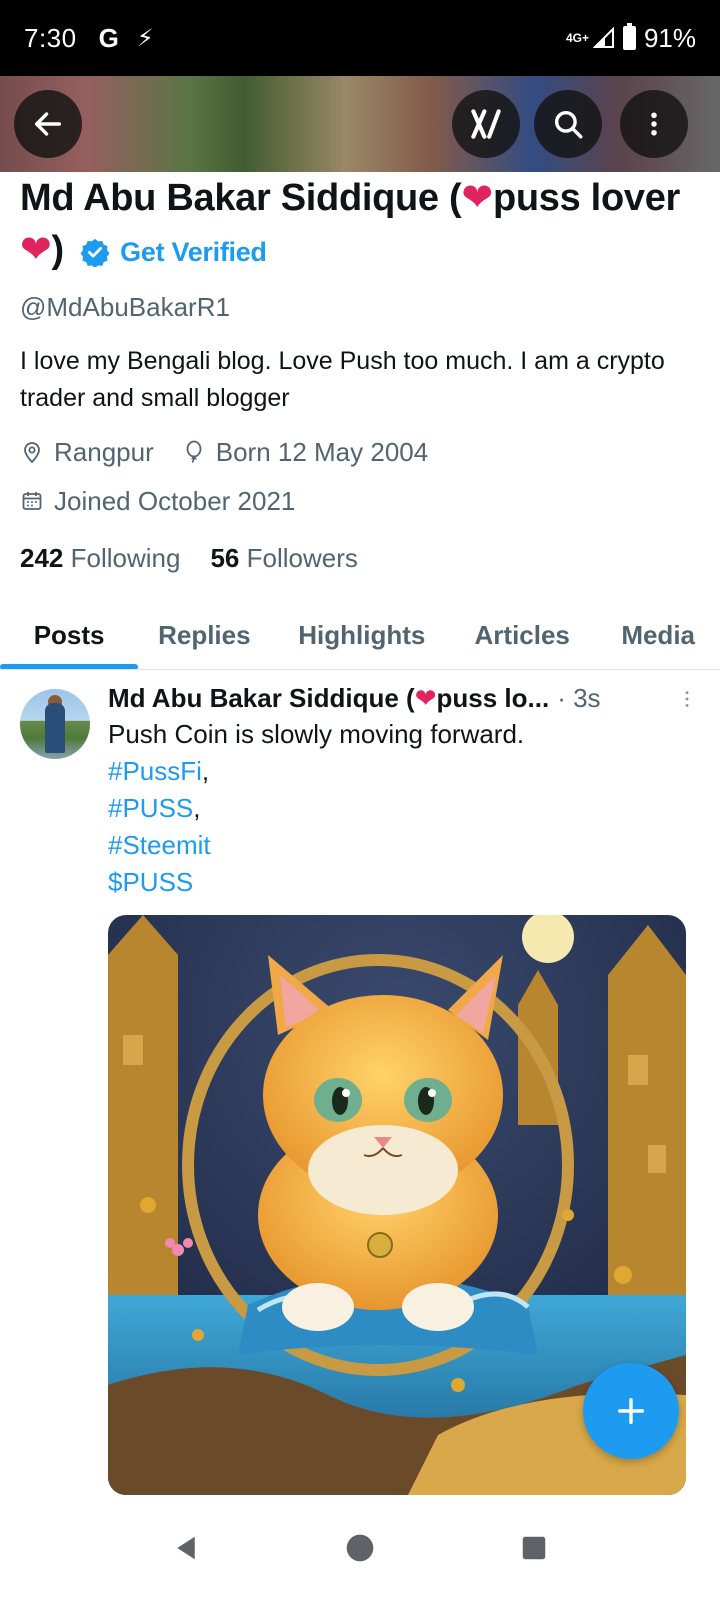 The width and height of the screenshot is (720, 1600). Describe the element at coordinates (95, 252) in the screenshot. I see `verified-badge-icon` at that location.